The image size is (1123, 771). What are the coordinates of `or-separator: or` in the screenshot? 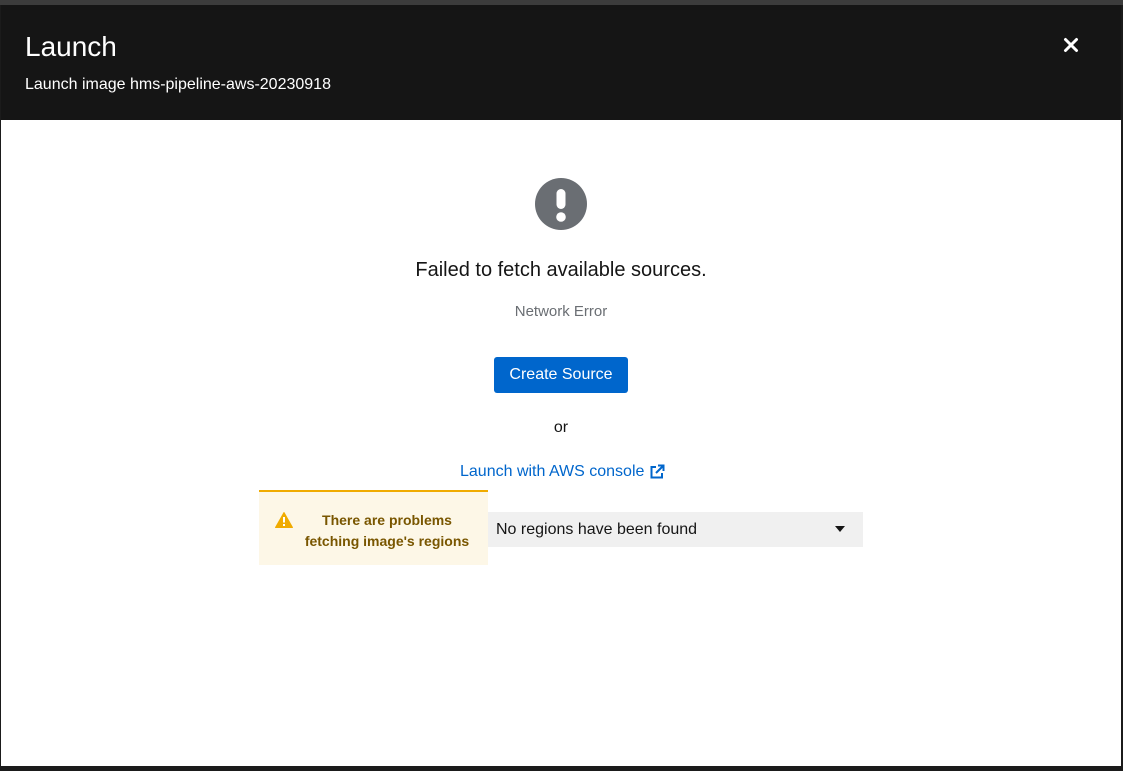 It's located at (561, 427).